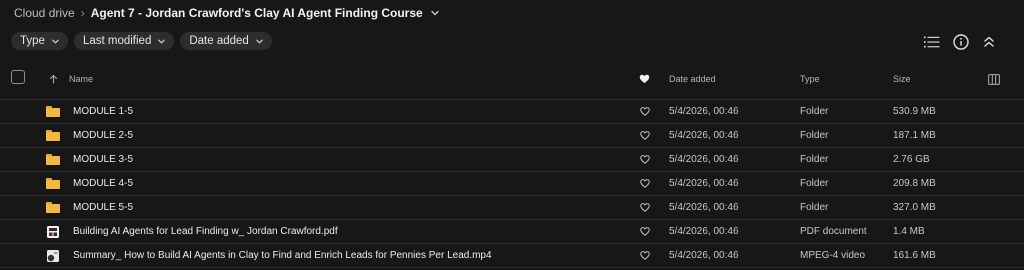 Image resolution: width=1024 pixels, height=270 pixels. Describe the element at coordinates (911, 159) in the screenshot. I see `file-size: 2.76 GB` at that location.